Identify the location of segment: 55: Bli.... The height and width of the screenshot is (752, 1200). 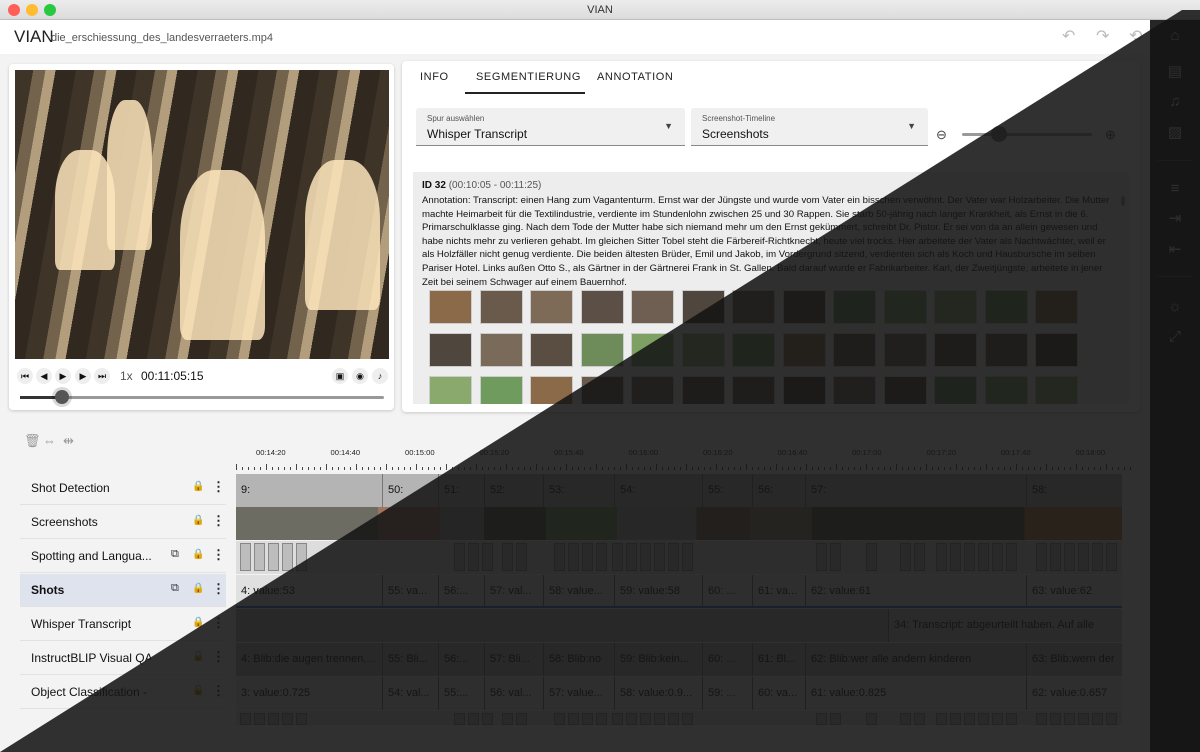
(410, 659).